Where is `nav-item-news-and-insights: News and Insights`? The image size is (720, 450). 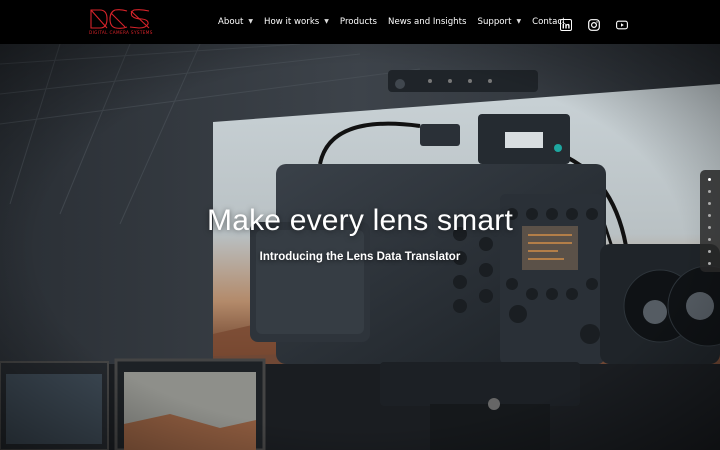 nav-item-news-and-insights: News and Insights is located at coordinates (427, 22).